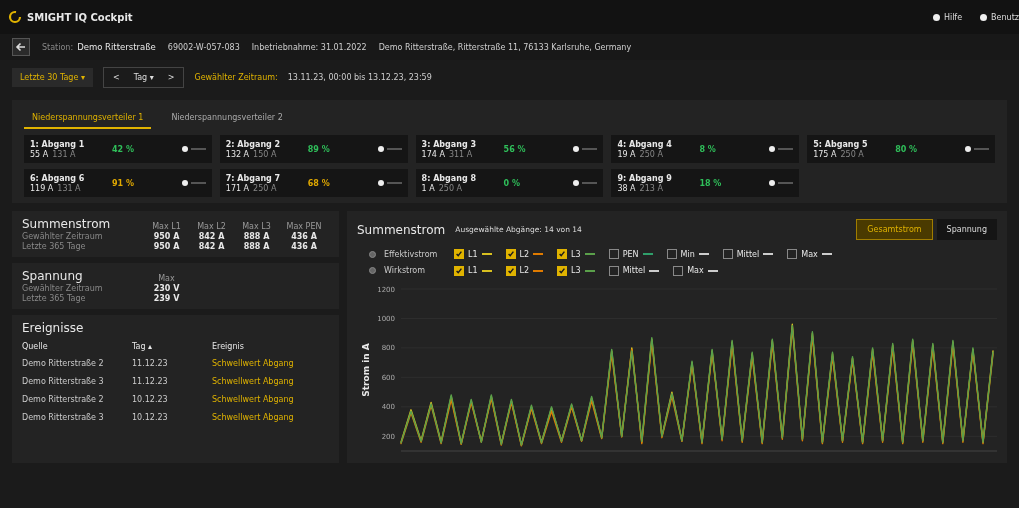 This screenshot has height=508, width=1019. What do you see at coordinates (203, 47) in the screenshot?
I see `station-id: 69002-W-057-083` at bounding box center [203, 47].